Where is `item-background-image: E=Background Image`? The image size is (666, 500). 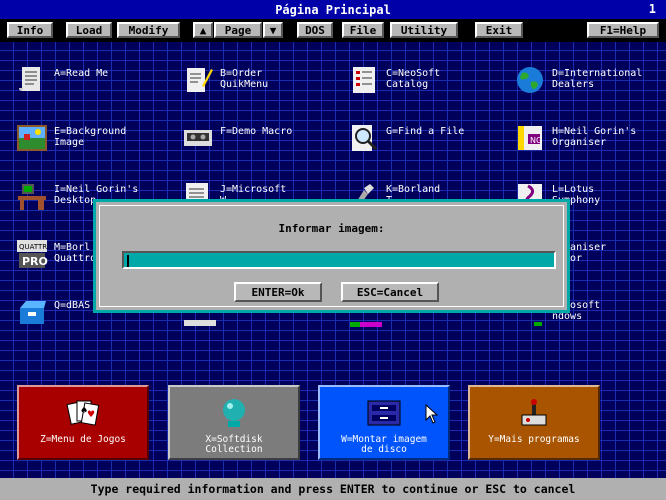 item-background-image: E=Background Image is located at coordinates (80, 140).